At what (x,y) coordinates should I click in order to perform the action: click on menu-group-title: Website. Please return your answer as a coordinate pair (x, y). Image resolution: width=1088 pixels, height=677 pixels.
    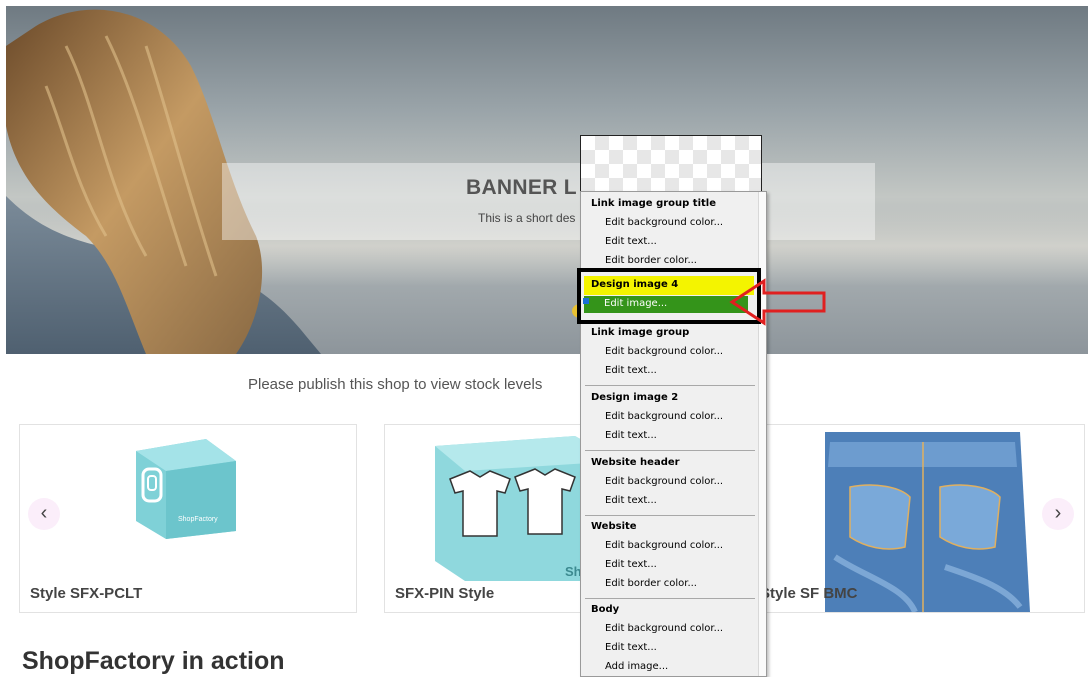
    Looking at the image, I should click on (614, 526).